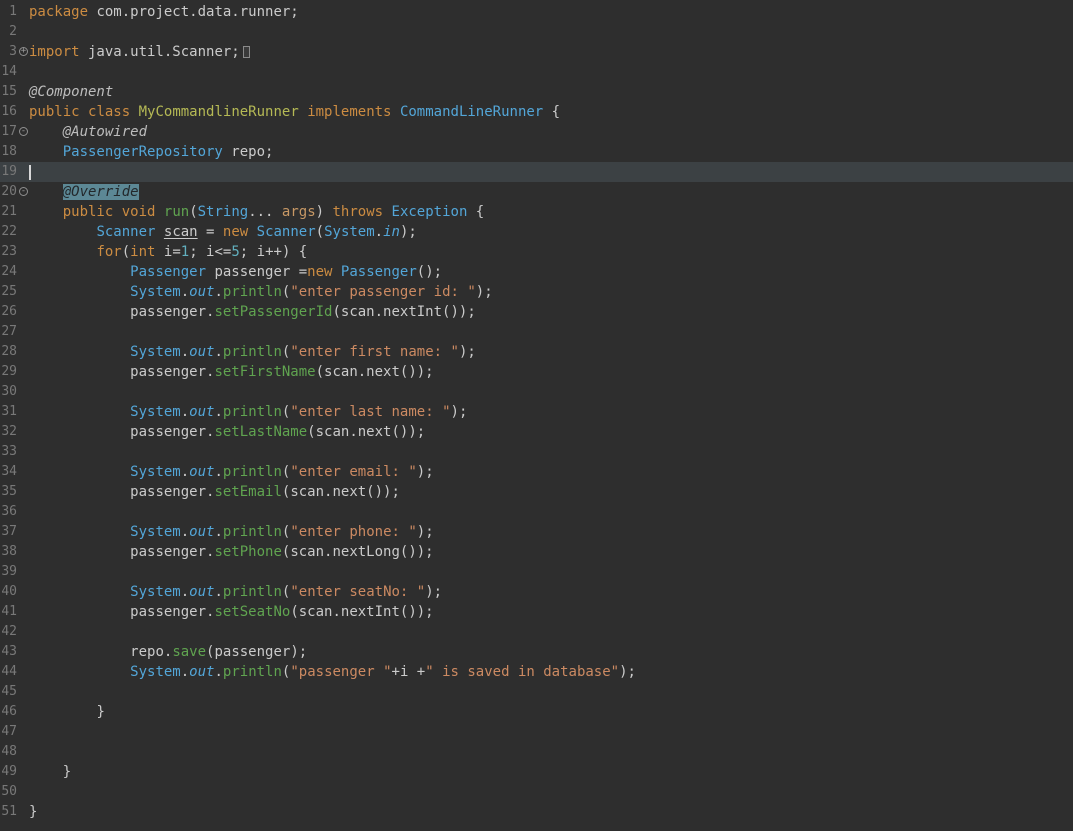  Describe the element at coordinates (536, 252) in the screenshot. I see `code-line: 23 for(int i=1; i<=5; i++) {` at that location.